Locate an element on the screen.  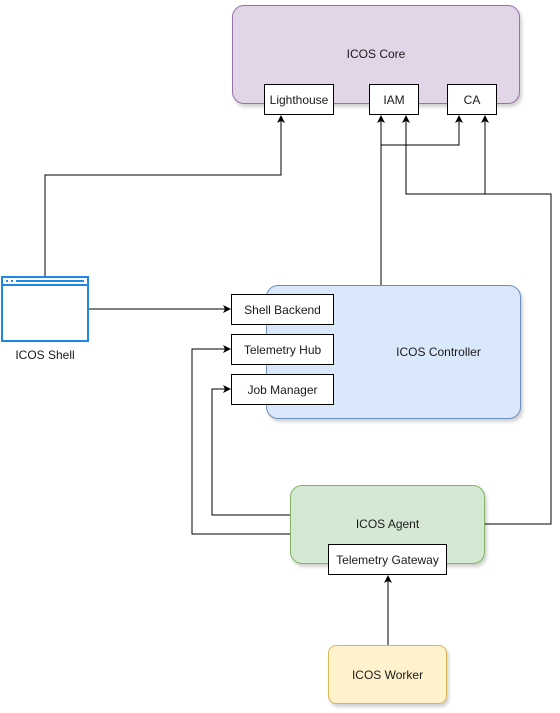
telemetry-hub-component: Telemetry Hub is located at coordinates (282, 349).